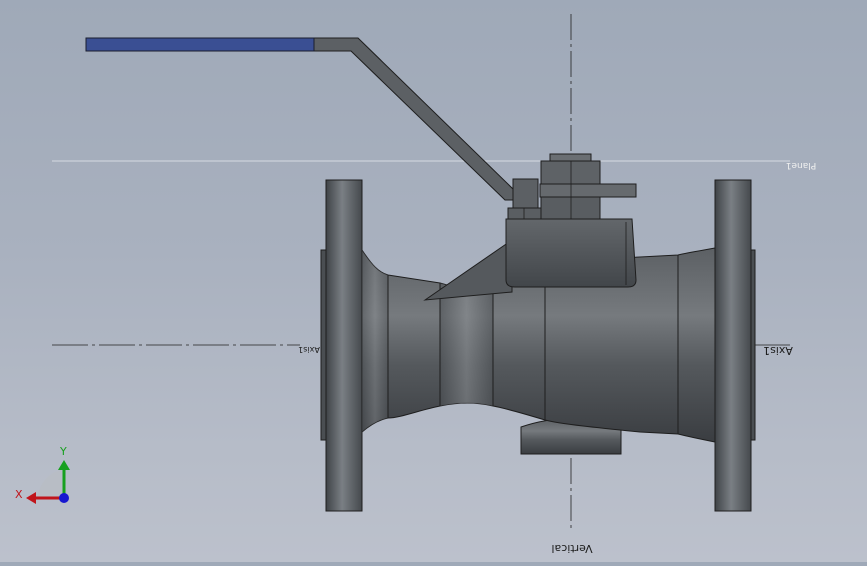 This screenshot has height=566, width=867. I want to click on triad-x-label: X, so click(19, 494).